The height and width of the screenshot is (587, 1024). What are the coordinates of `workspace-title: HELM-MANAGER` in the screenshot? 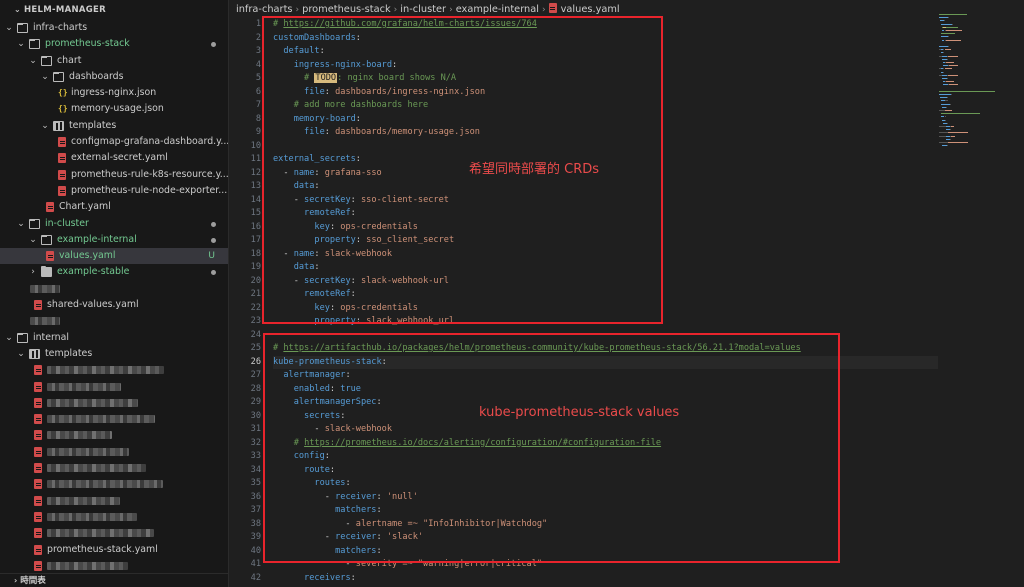 It's located at (65, 10).